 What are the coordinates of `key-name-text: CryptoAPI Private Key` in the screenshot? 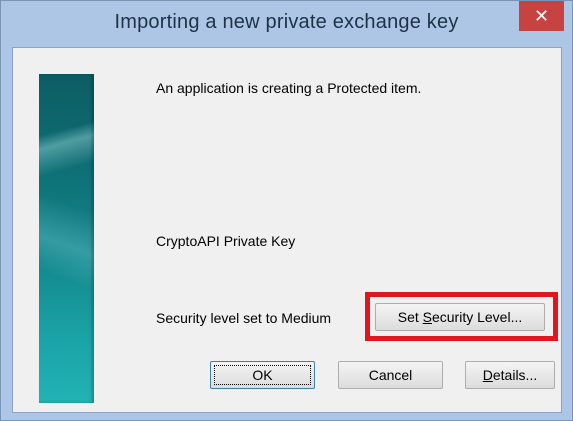 It's located at (226, 241).